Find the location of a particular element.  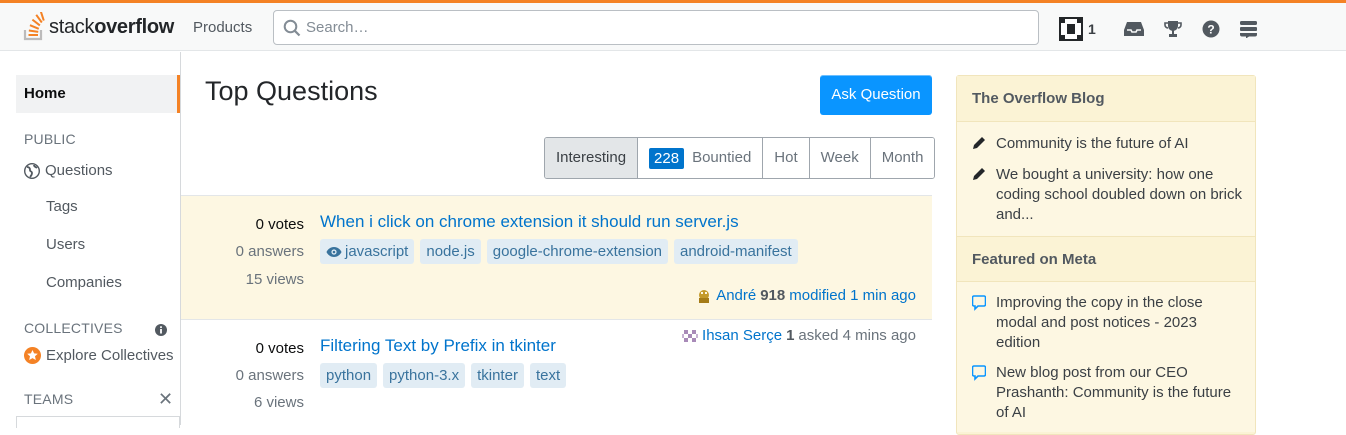

sidebar-item-label: Questions is located at coordinates (79, 170).